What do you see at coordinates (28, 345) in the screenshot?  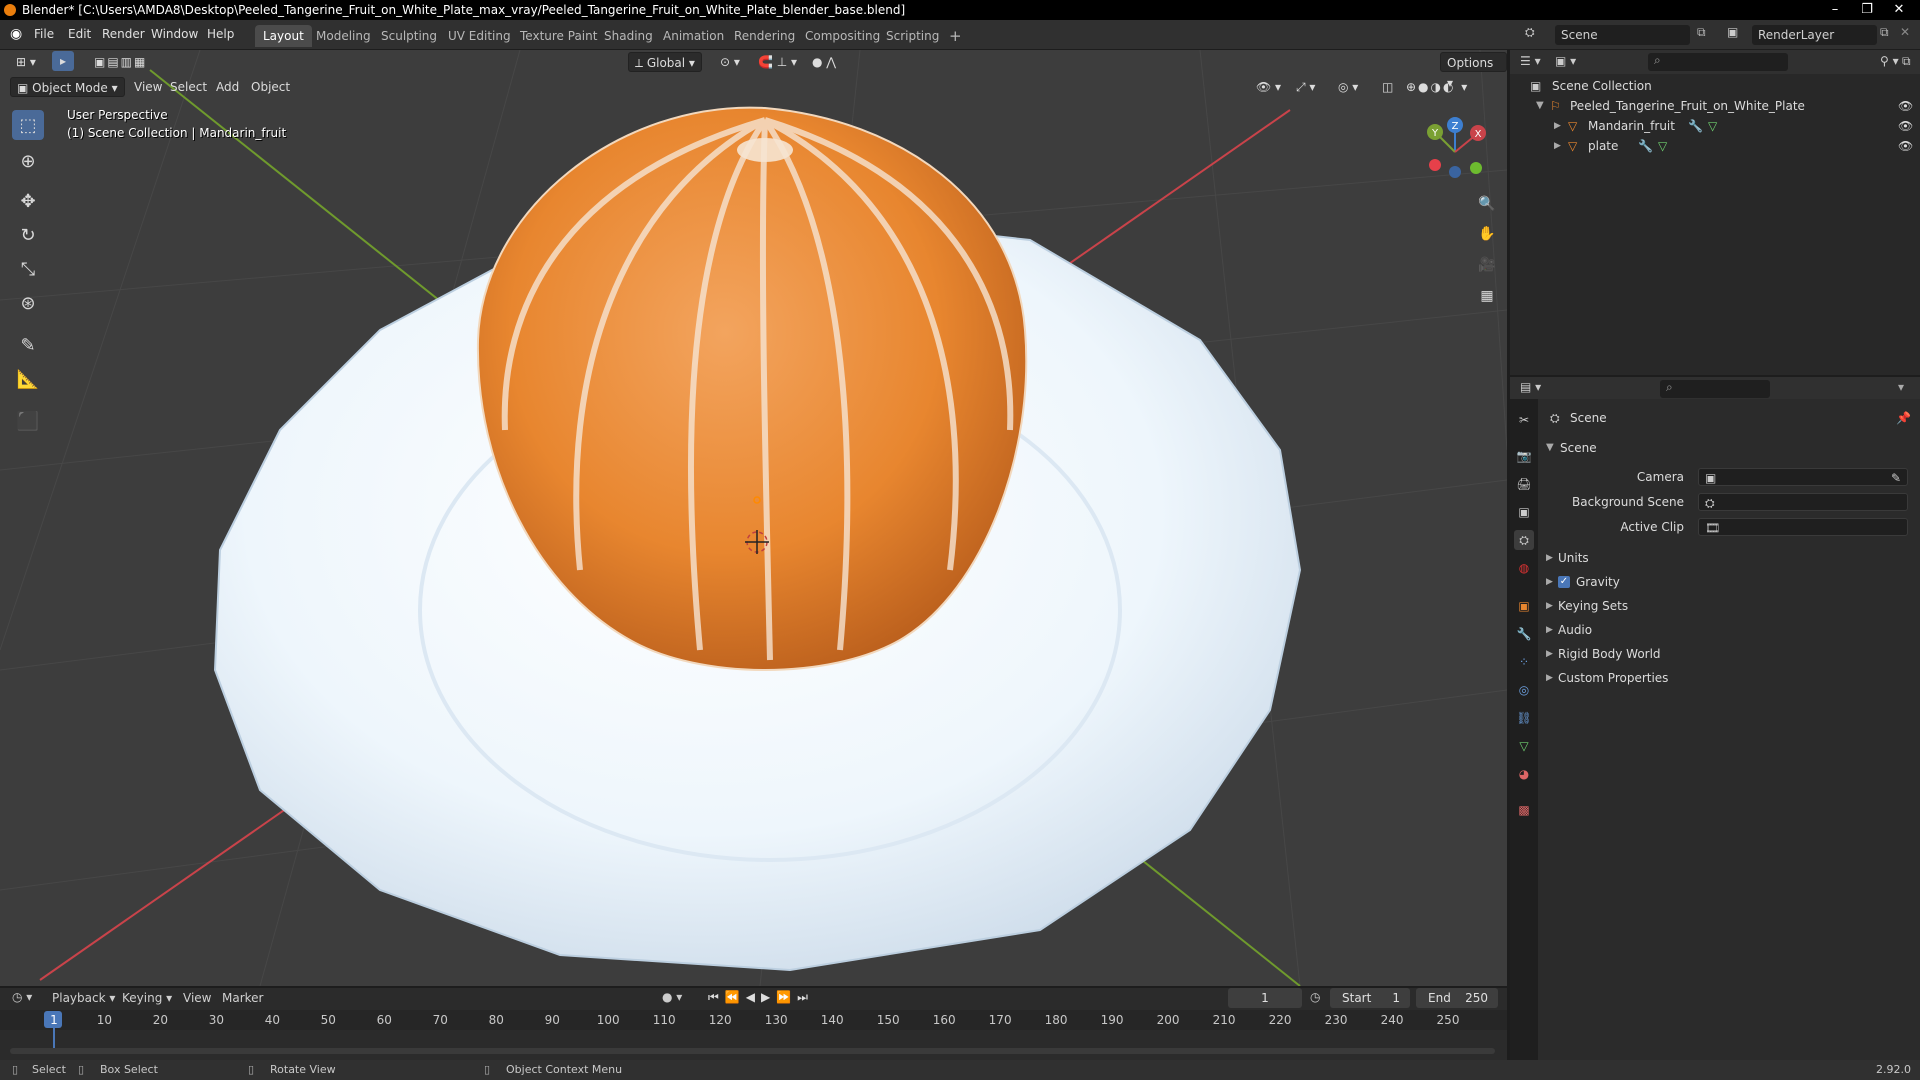 I see `annotate-tool-icon: ✎` at bounding box center [28, 345].